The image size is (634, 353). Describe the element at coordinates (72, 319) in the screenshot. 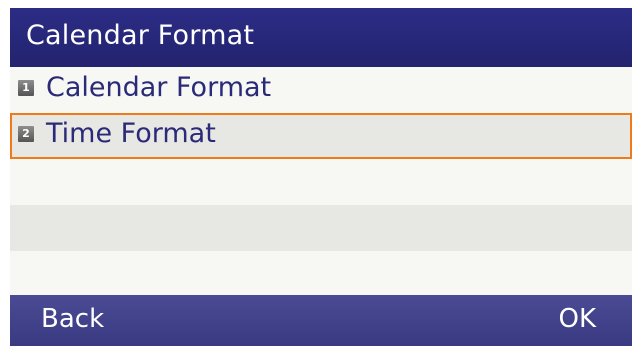

I see `back-softkey: Back` at that location.